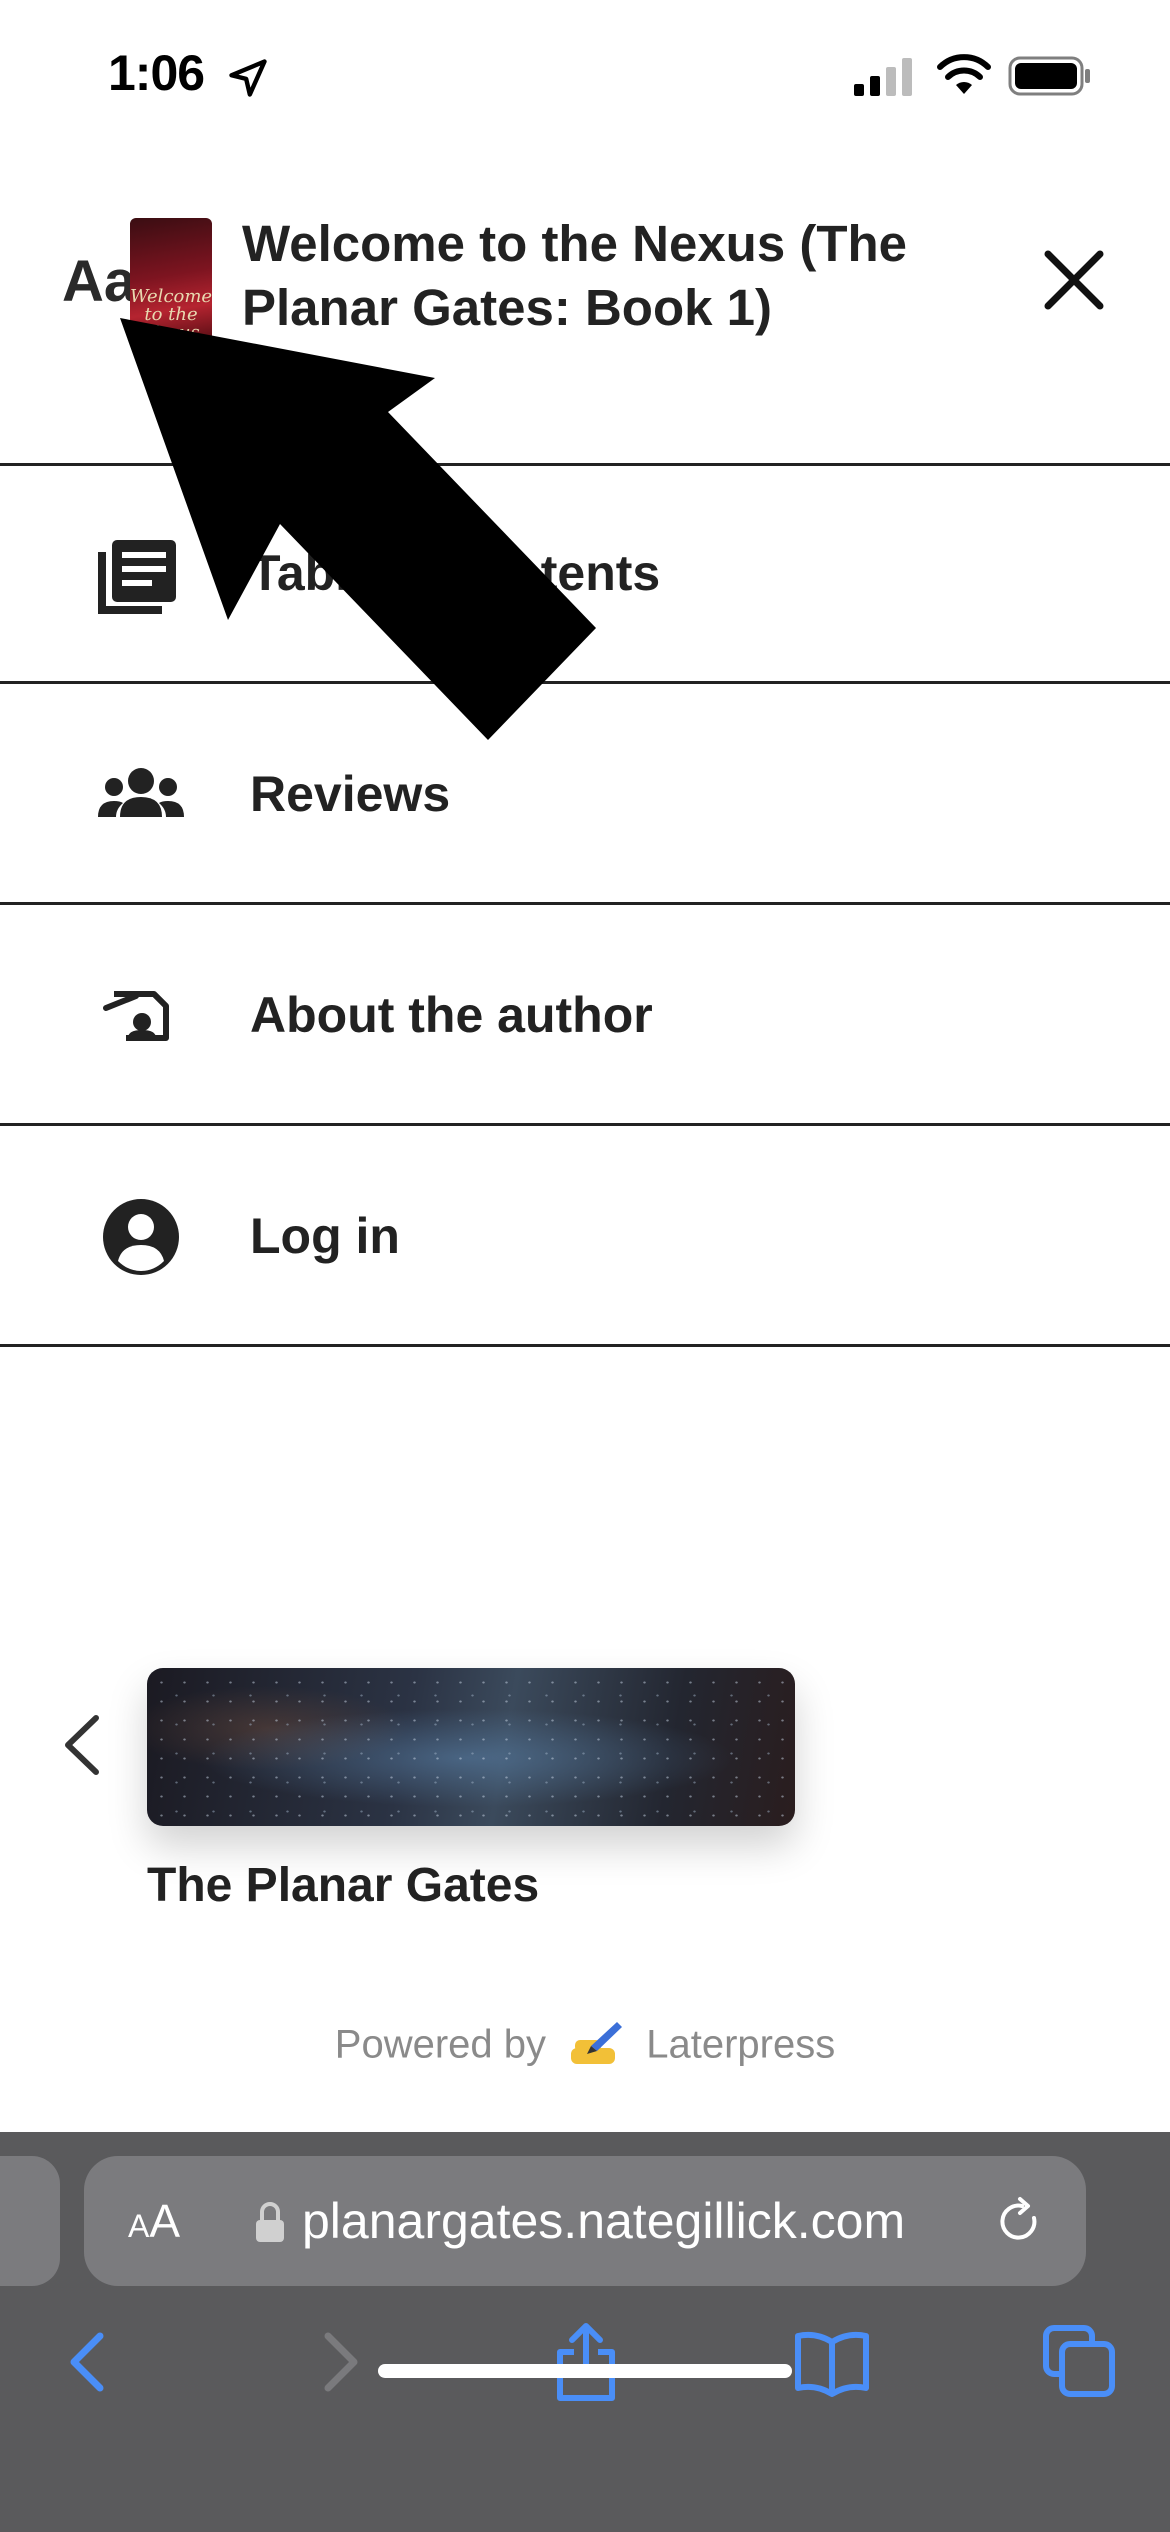 The height and width of the screenshot is (2532, 1170). What do you see at coordinates (586, 2362) in the screenshot?
I see `share-icon` at bounding box center [586, 2362].